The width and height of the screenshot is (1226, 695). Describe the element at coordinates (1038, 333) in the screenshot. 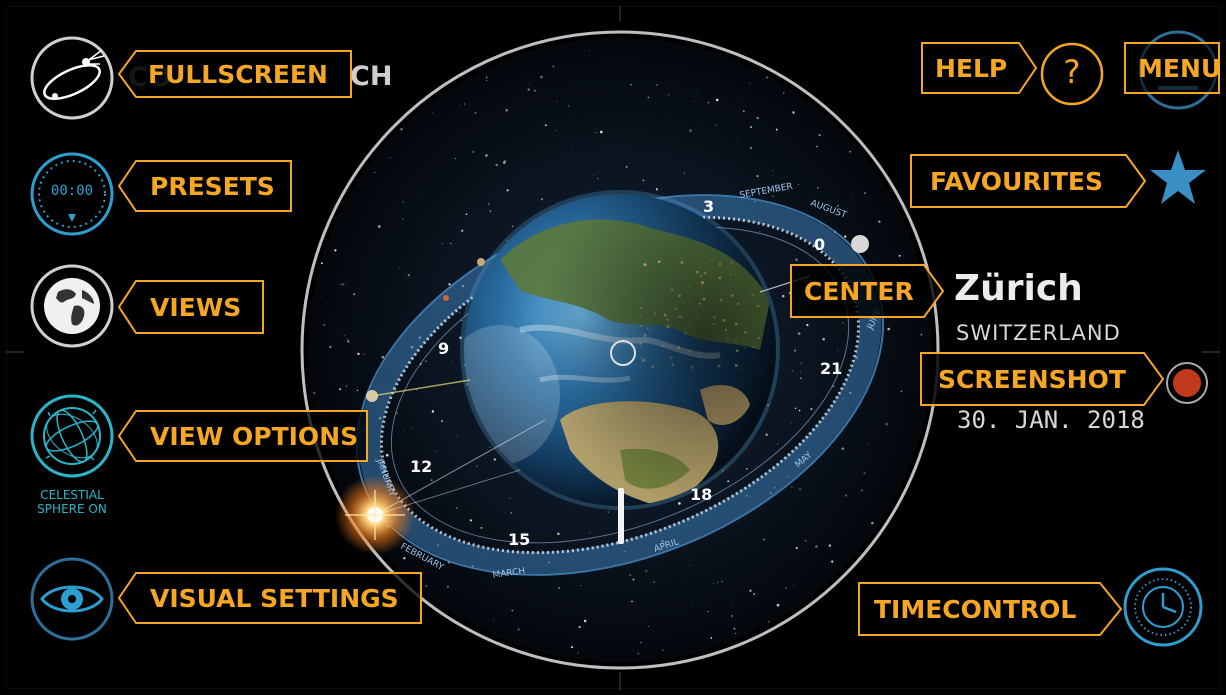

I see `location-country: SWITZERLAND` at that location.